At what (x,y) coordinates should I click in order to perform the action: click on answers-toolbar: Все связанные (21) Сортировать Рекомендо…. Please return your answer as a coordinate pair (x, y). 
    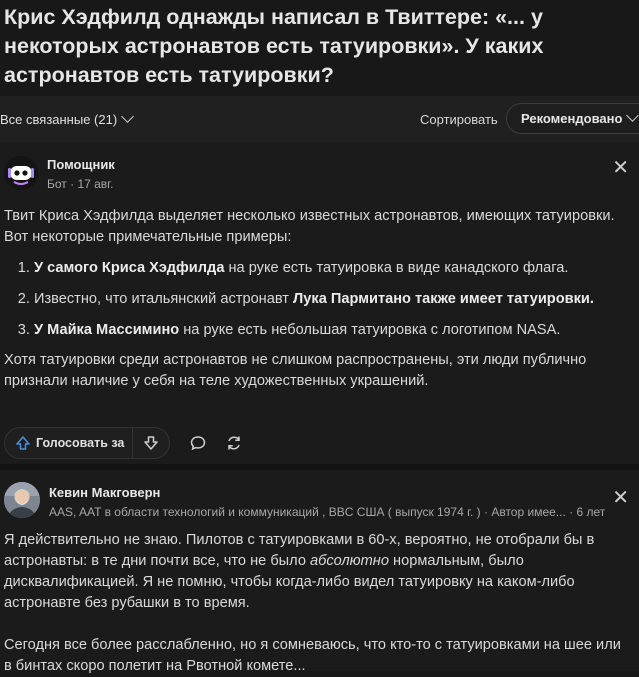
    Looking at the image, I should click on (319, 119).